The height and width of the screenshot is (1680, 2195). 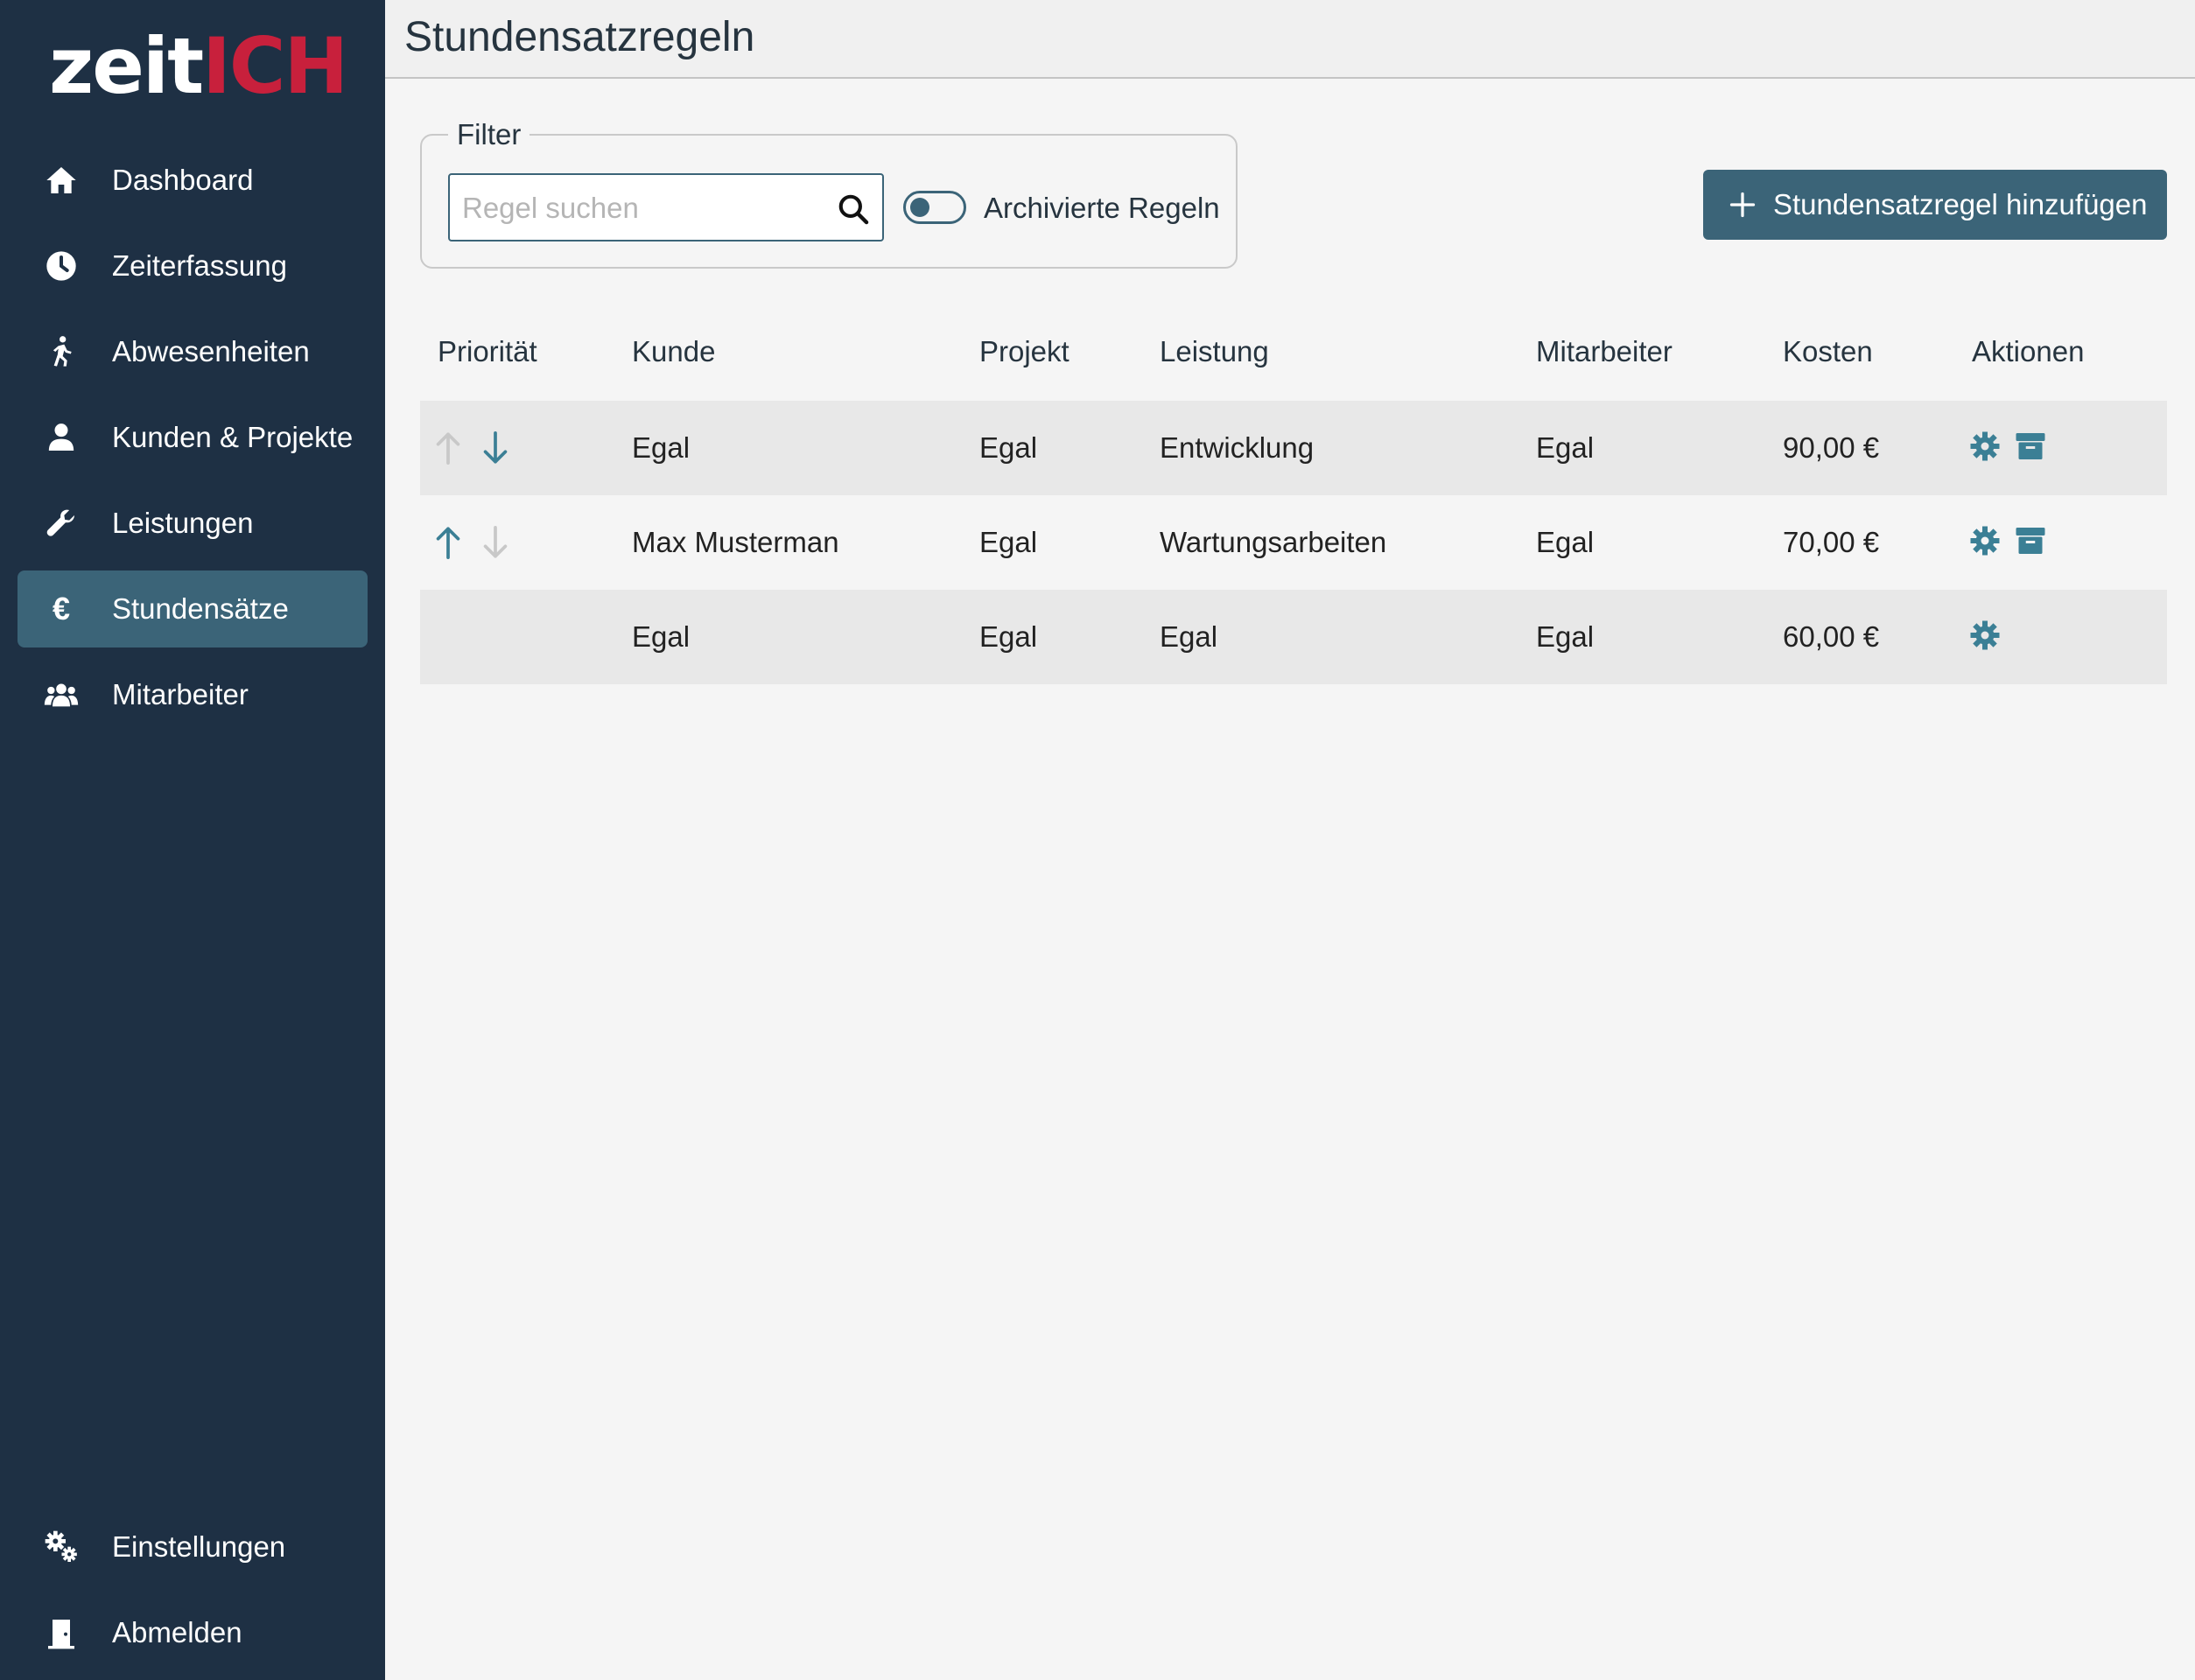 I want to click on sidebar-item-label: Abmelden, so click(x=177, y=1632).